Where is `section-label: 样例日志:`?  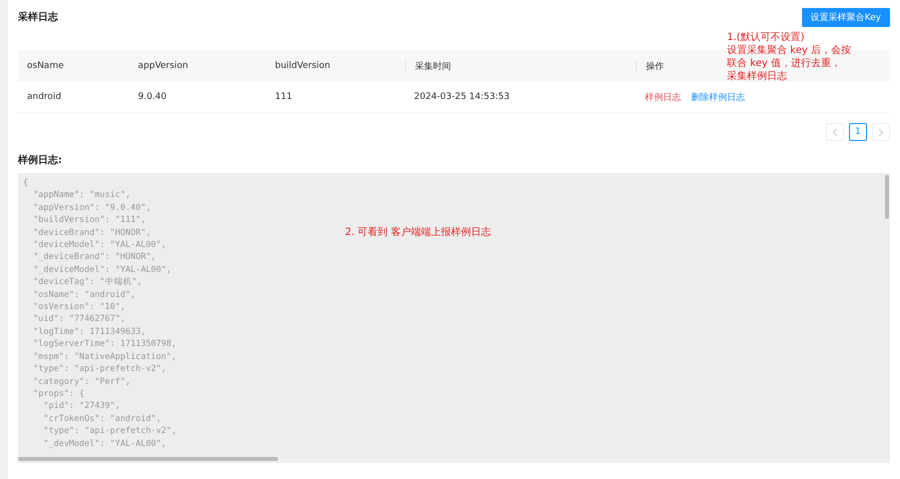
section-label: 样例日志: is located at coordinates (40, 160).